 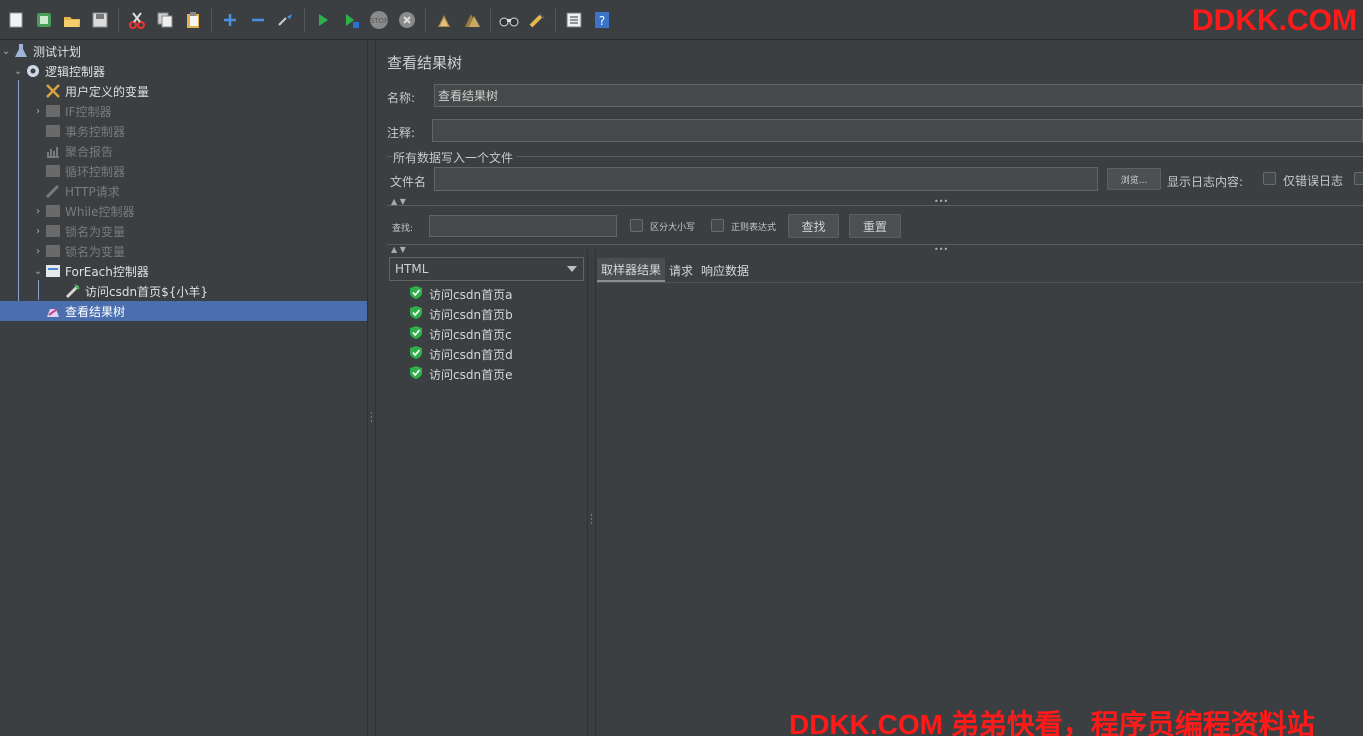 What do you see at coordinates (193, 20) in the screenshot?
I see `paste-icon` at bounding box center [193, 20].